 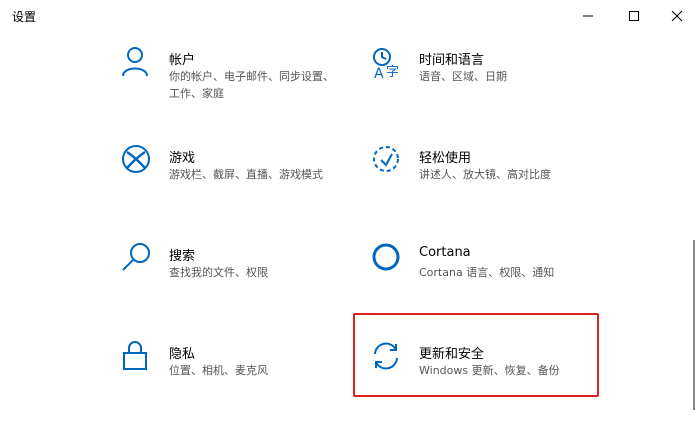 What do you see at coordinates (445, 158) in the screenshot?
I see `tile-label: 轻松使用` at bounding box center [445, 158].